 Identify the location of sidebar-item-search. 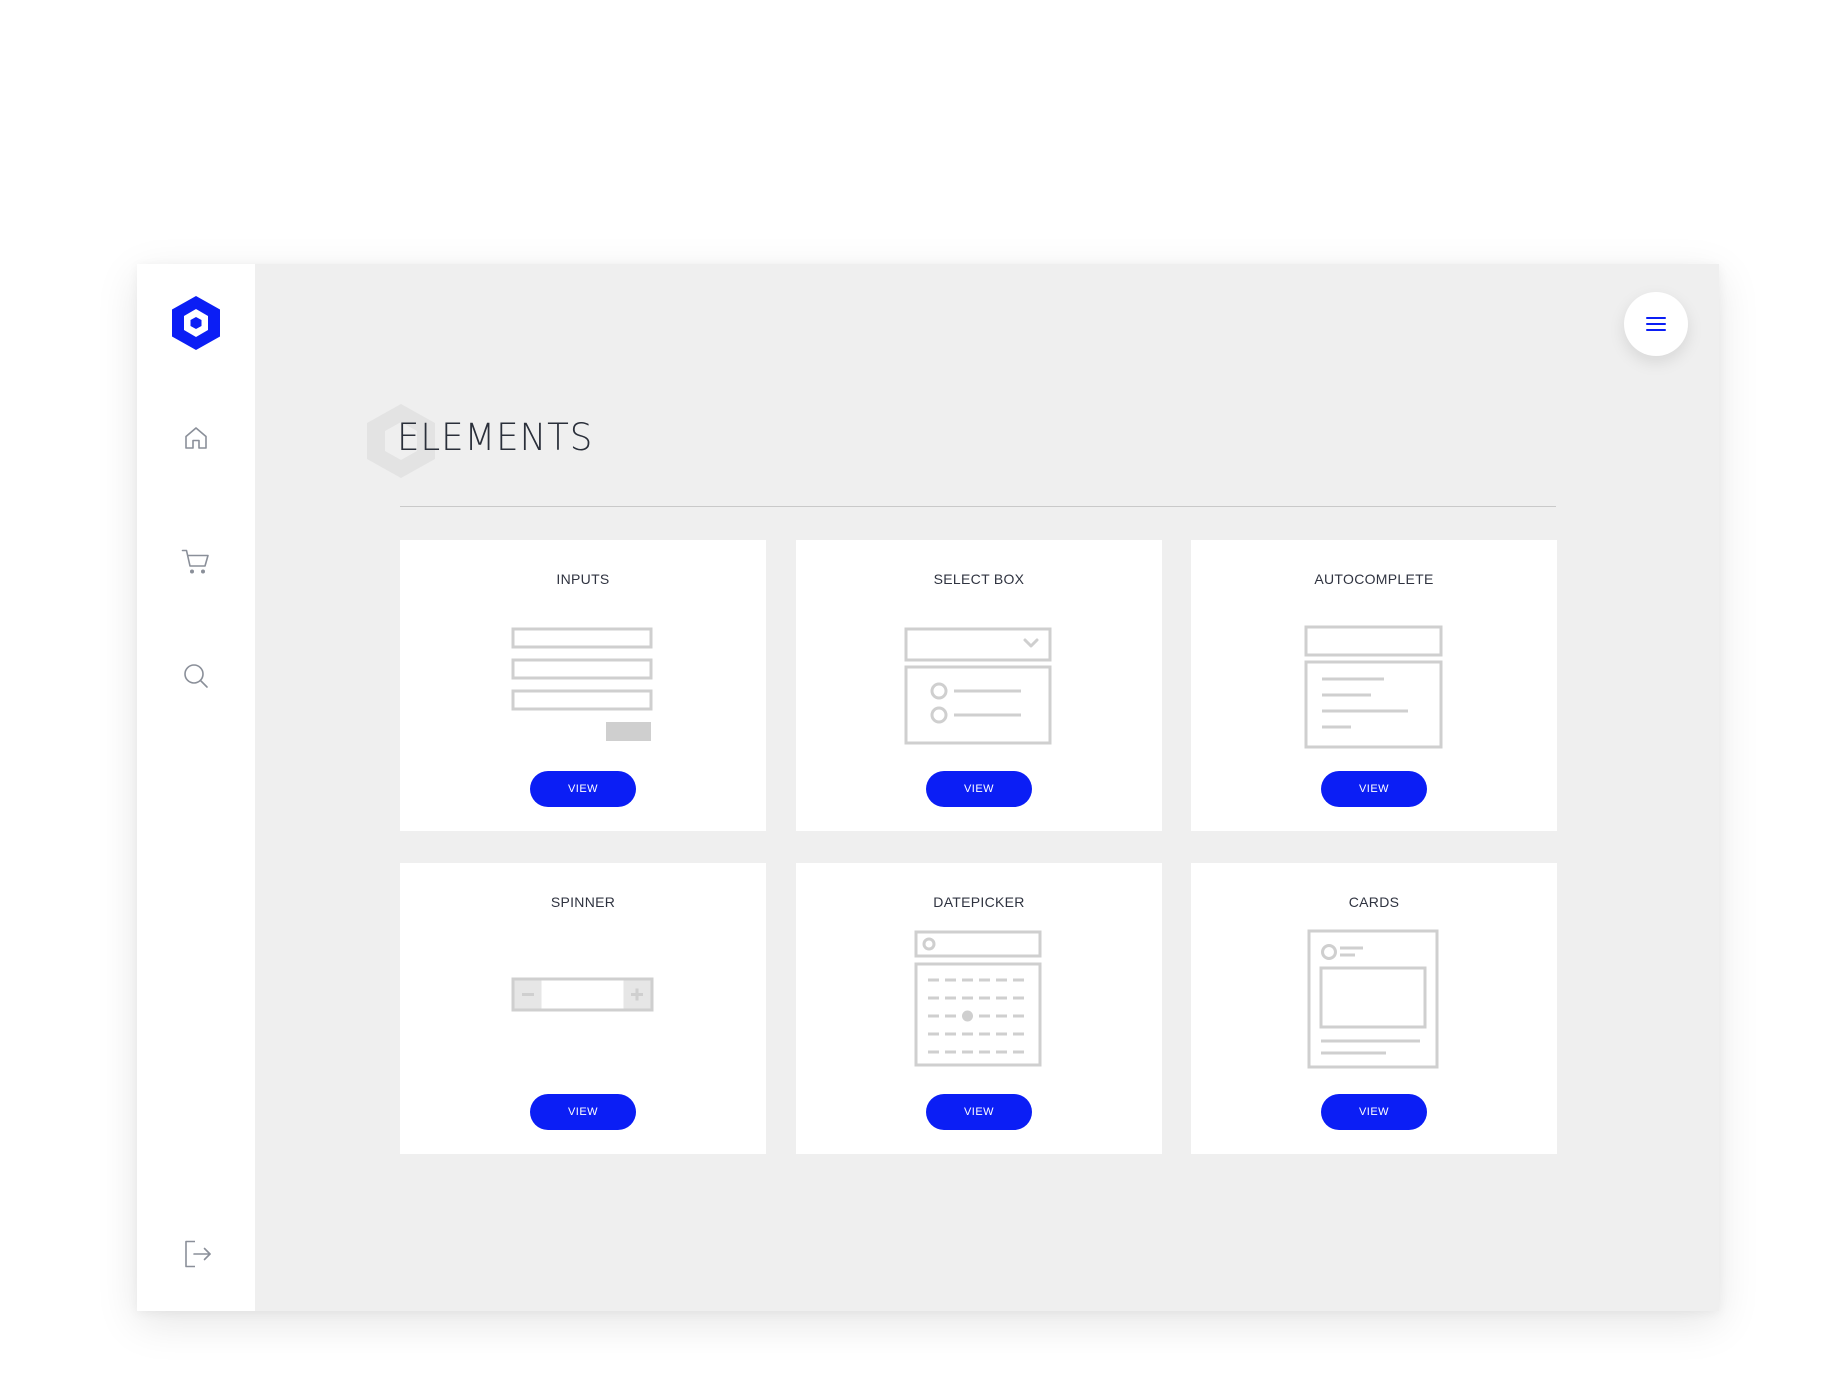
(196, 676).